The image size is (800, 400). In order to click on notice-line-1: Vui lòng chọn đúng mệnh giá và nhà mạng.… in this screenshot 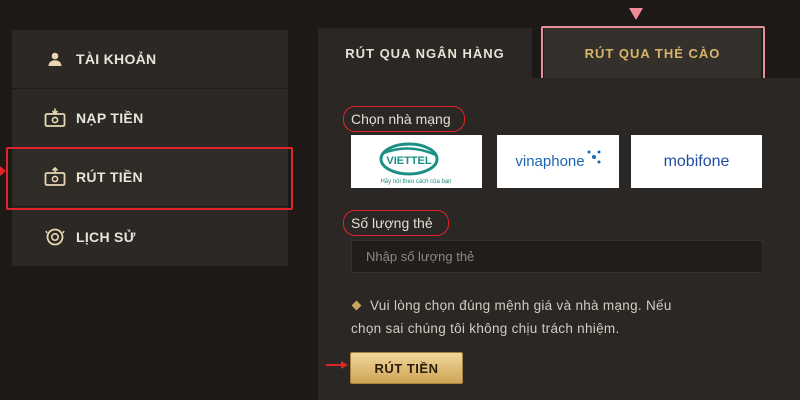, I will do `click(521, 305)`.